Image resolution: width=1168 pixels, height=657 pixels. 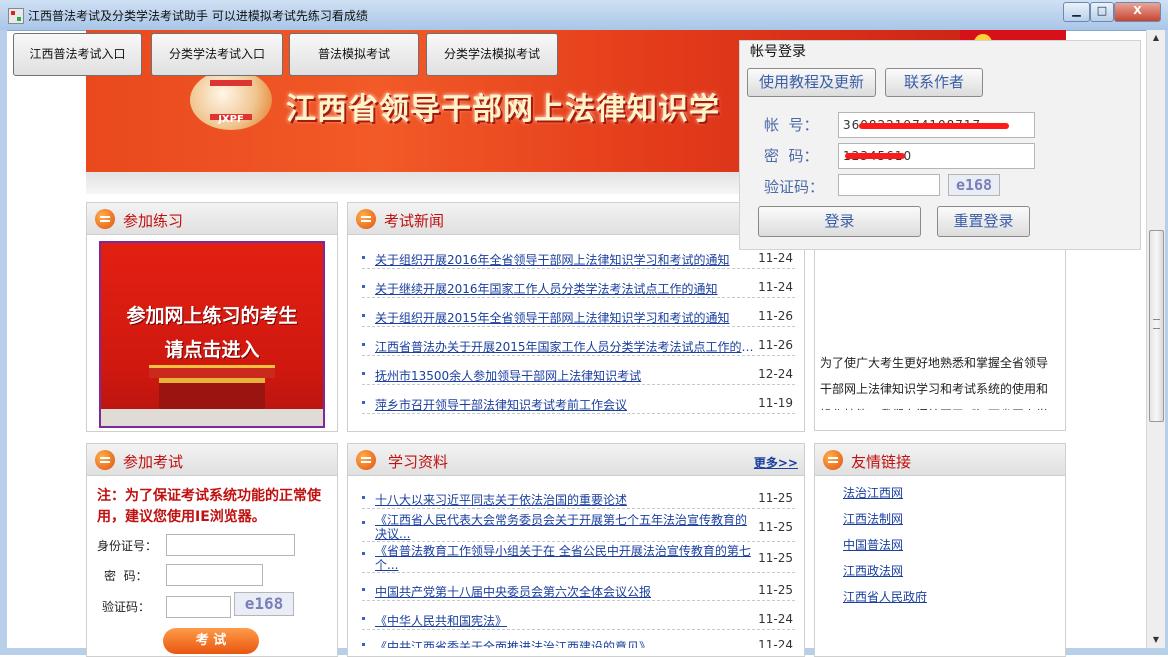 I want to click on exam-captcha-label: 验证码：, so click(x=126, y=607).